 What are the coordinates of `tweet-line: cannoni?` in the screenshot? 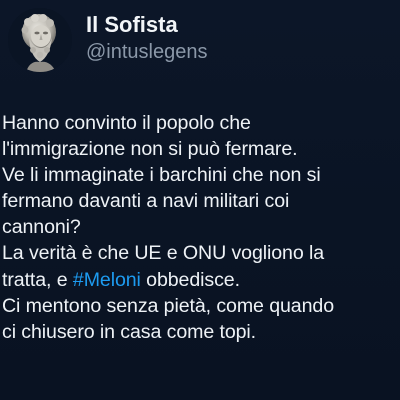 It's located at (41, 227).